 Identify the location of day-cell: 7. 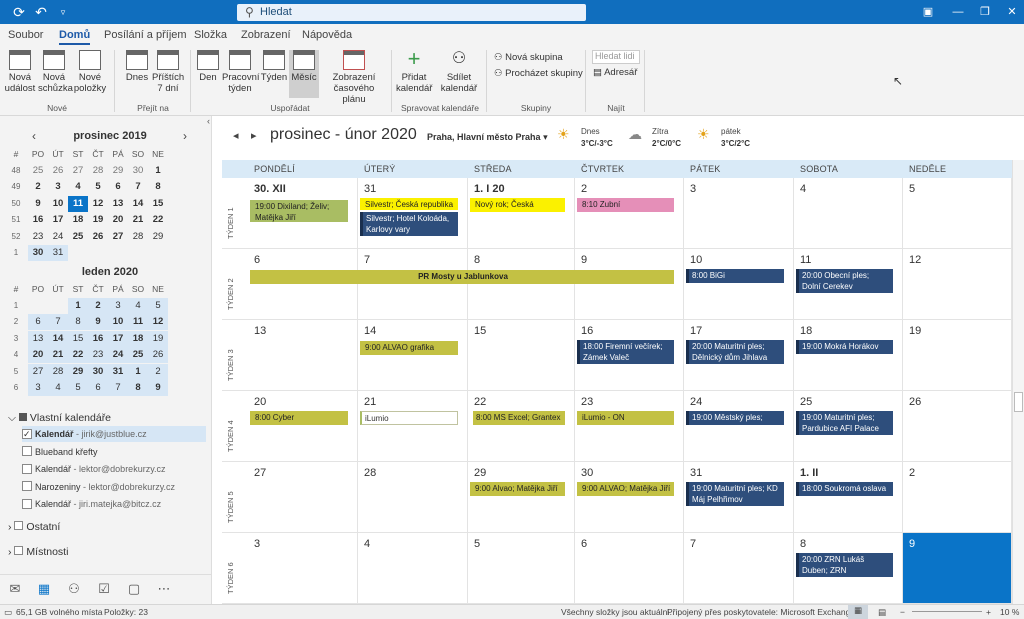
(413, 284).